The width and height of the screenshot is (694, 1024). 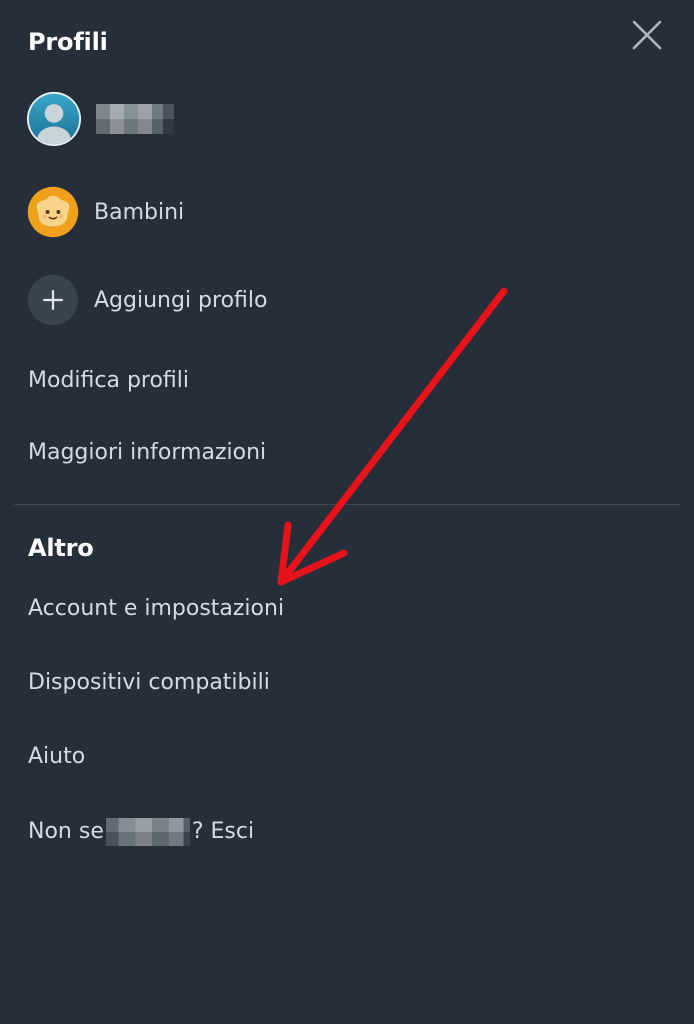 What do you see at coordinates (61, 548) in the screenshot?
I see `altro-heading: Altro` at bounding box center [61, 548].